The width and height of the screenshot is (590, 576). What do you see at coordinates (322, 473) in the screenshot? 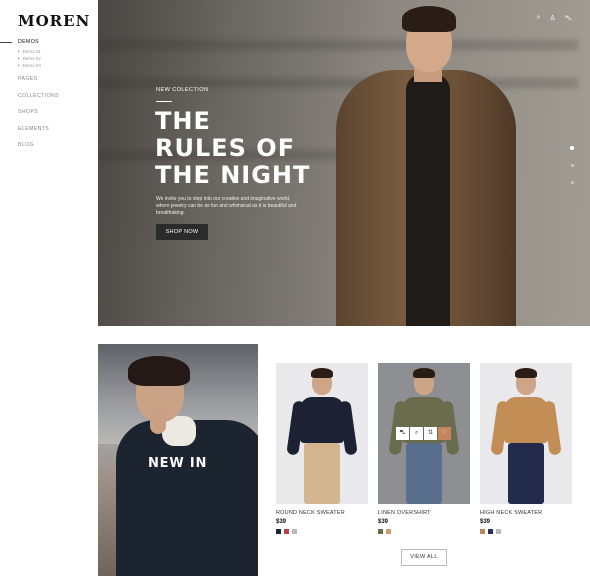
I see `p1-legs` at bounding box center [322, 473].